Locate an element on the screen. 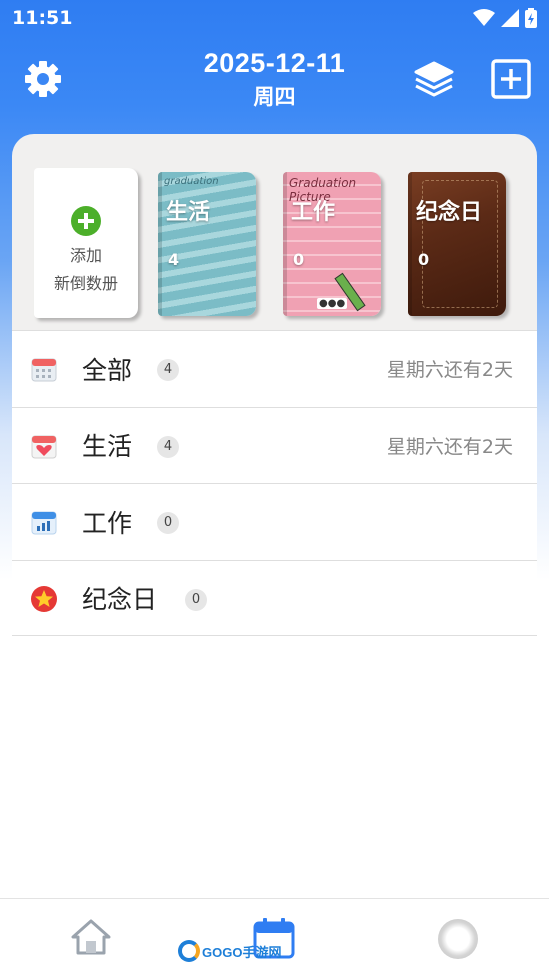 The image size is (549, 976). book-count: 4 is located at coordinates (174, 259).